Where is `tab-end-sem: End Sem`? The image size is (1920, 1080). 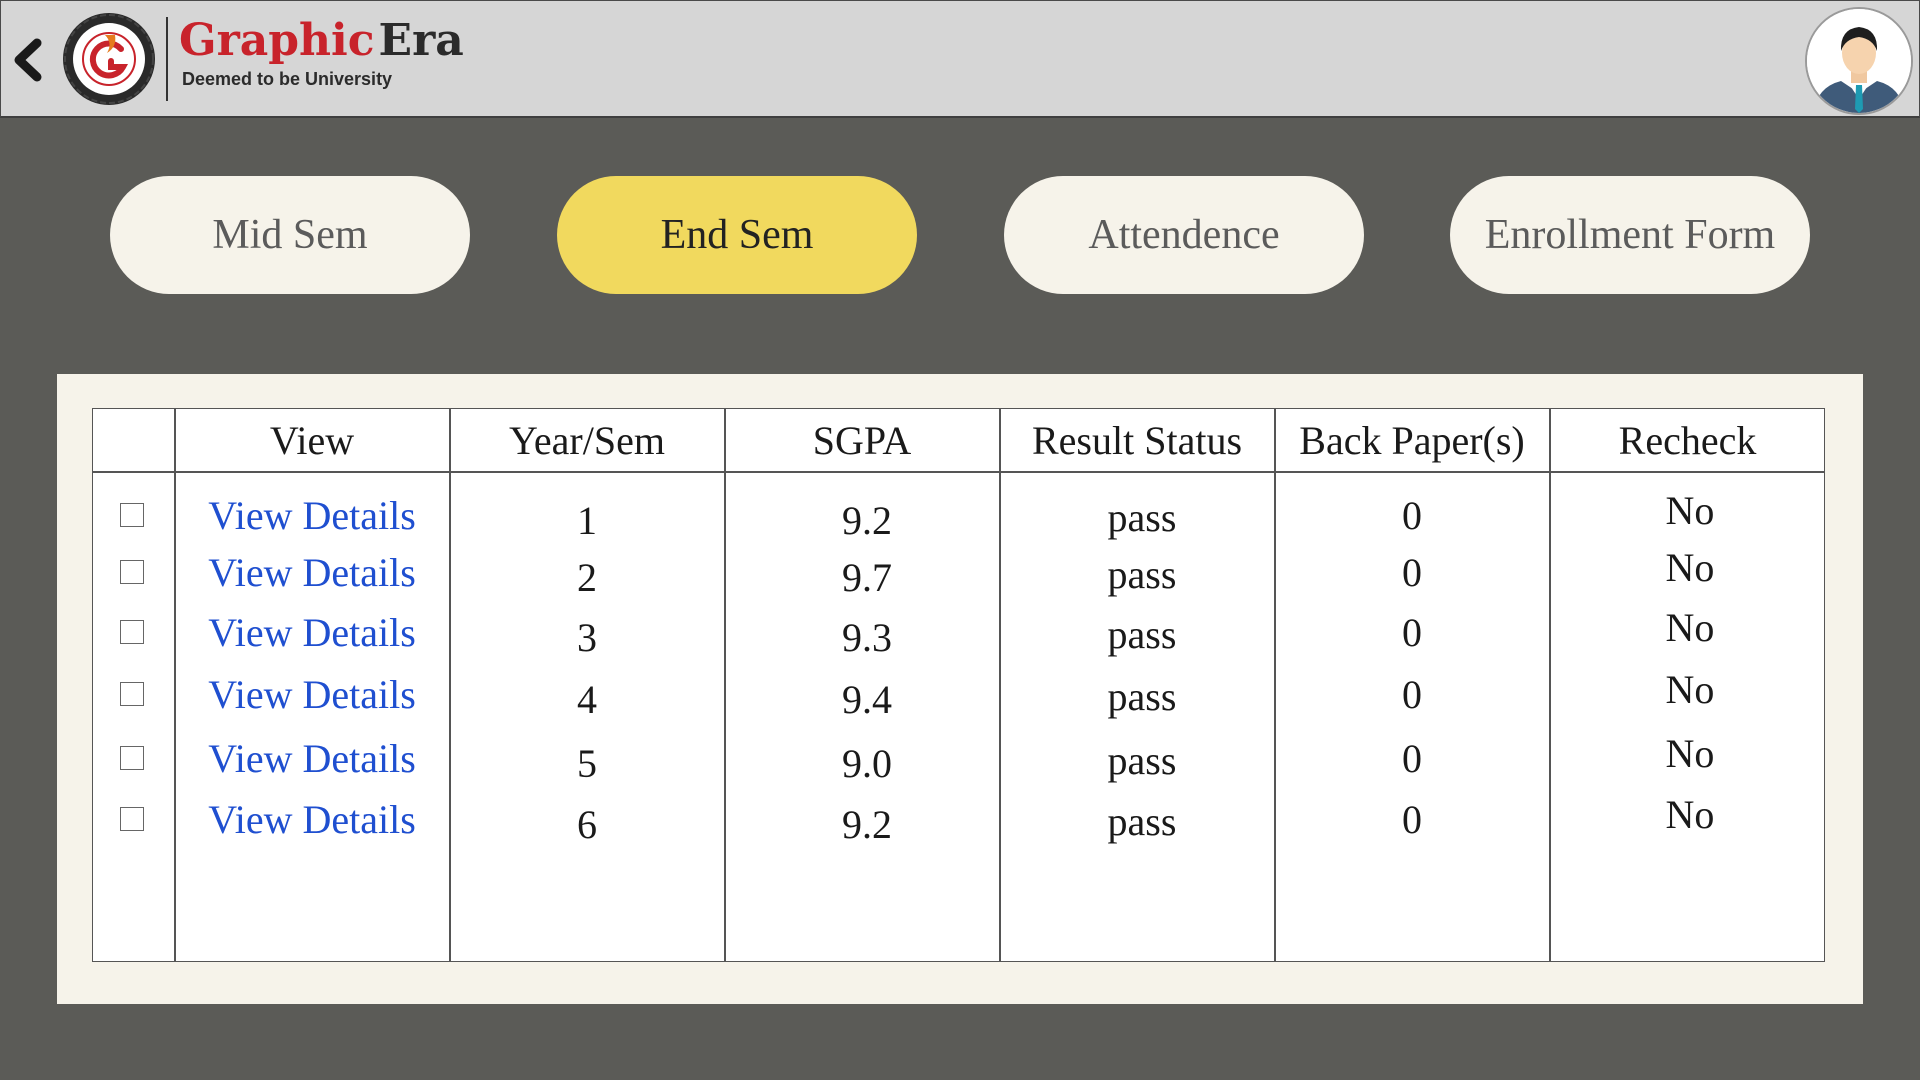
tab-end-sem: End Sem is located at coordinates (737, 235).